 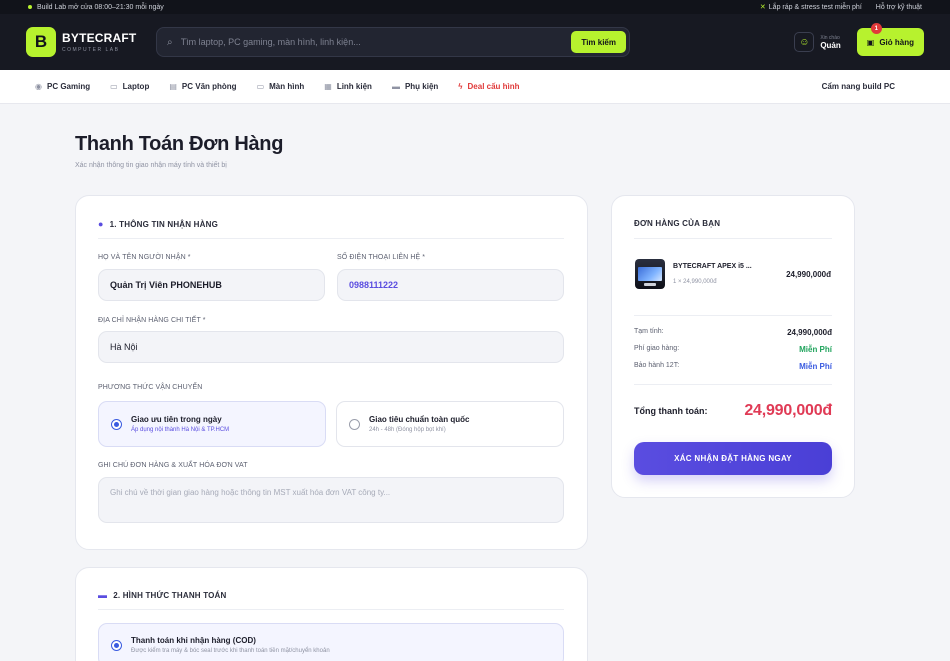 What do you see at coordinates (671, 411) in the screenshot?
I see `total-label: Tổng thanh toán:` at bounding box center [671, 411].